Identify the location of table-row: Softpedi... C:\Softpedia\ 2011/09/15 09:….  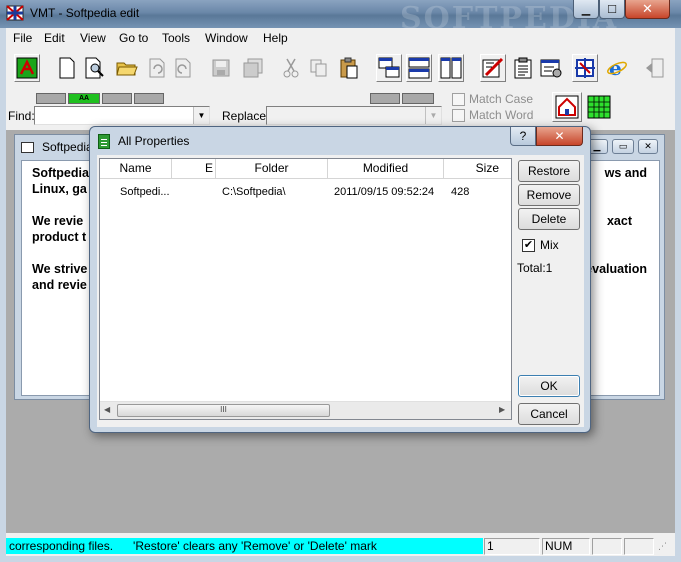
(305, 192).